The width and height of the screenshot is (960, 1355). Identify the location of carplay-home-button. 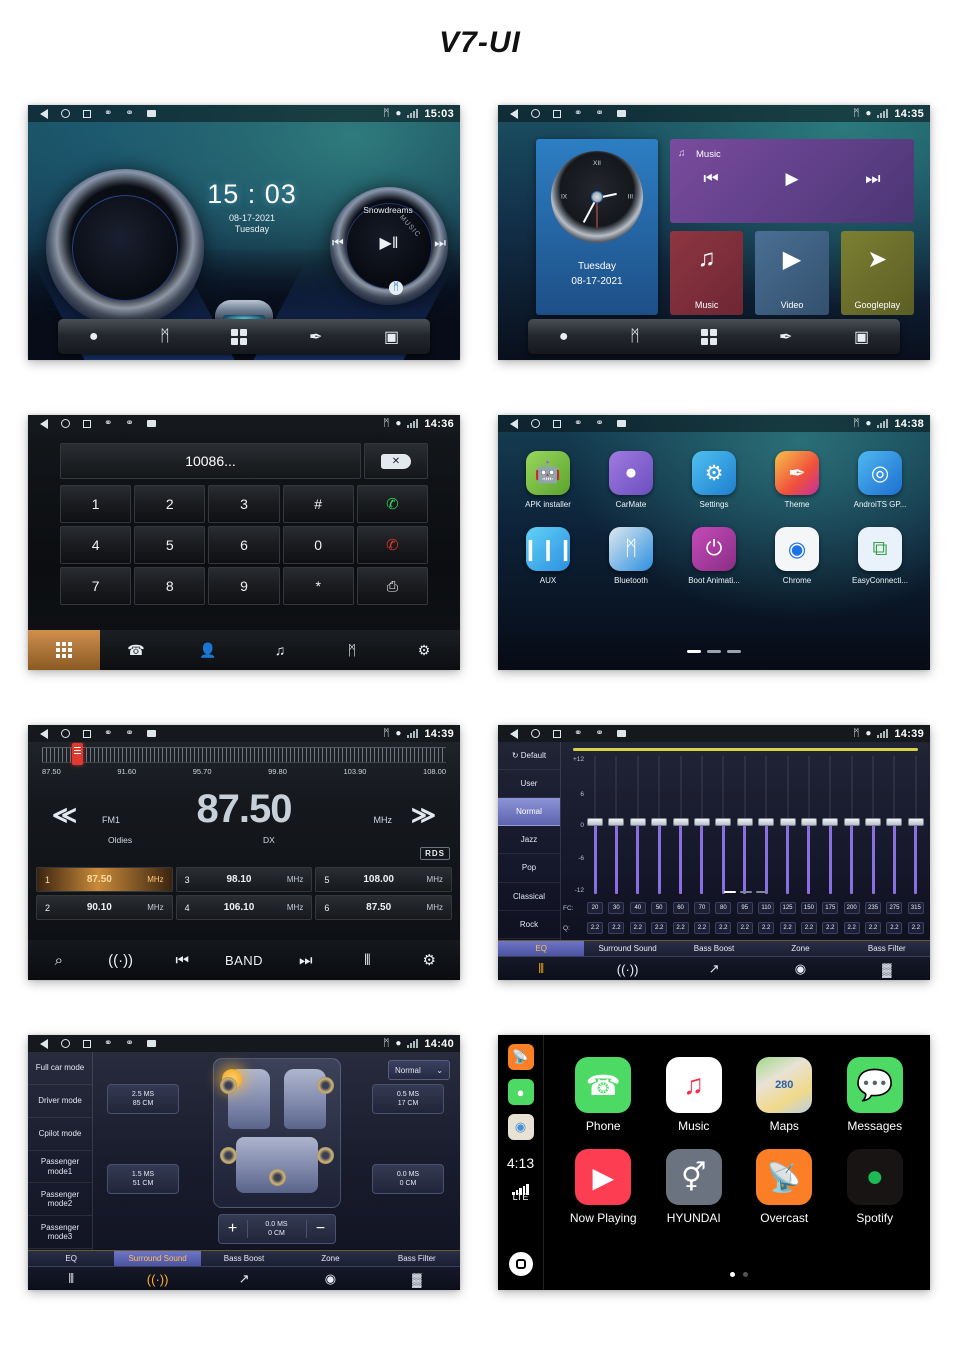
(520, 1264).